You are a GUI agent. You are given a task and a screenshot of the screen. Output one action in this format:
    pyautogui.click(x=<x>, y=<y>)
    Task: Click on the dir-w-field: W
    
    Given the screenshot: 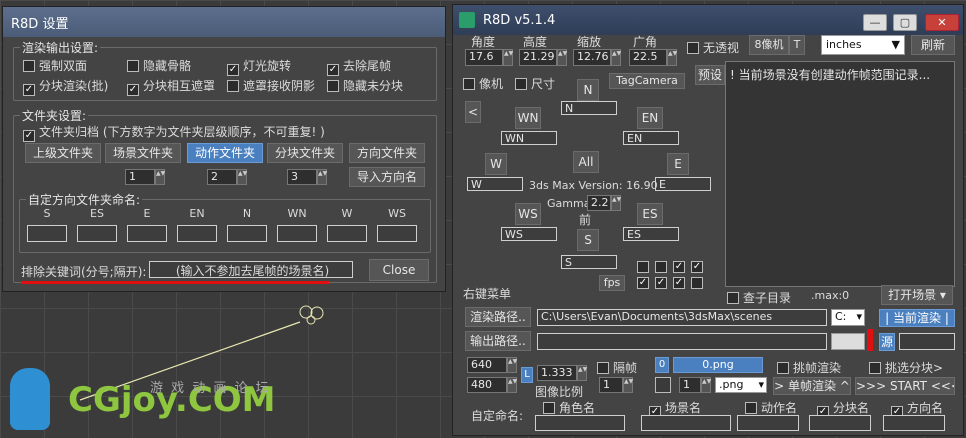 What is the action you would take?
    pyautogui.click(x=495, y=184)
    